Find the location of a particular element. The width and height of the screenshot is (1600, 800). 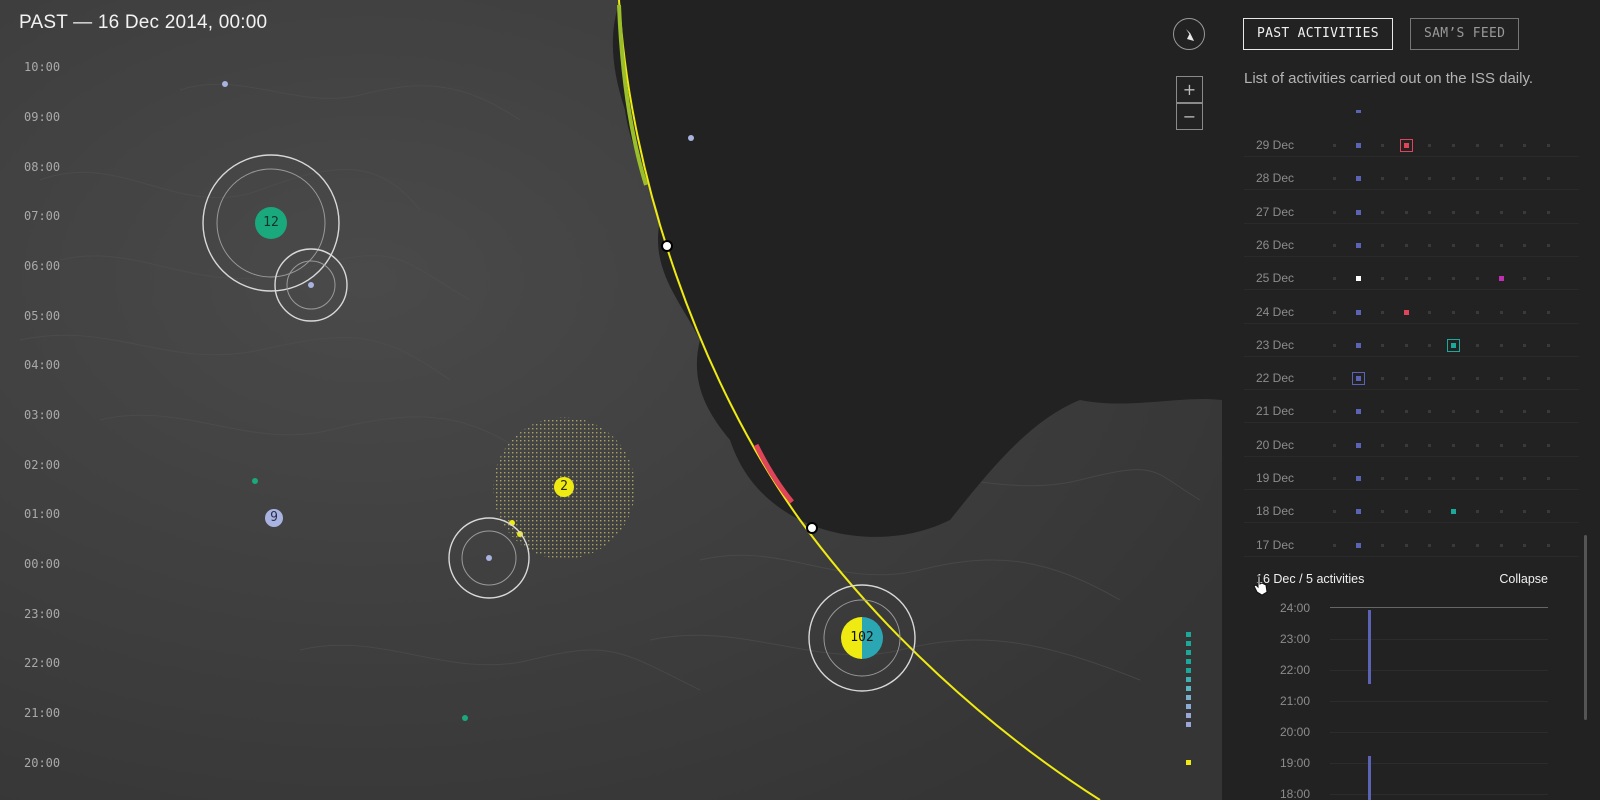

compass-button is located at coordinates (1189, 34).